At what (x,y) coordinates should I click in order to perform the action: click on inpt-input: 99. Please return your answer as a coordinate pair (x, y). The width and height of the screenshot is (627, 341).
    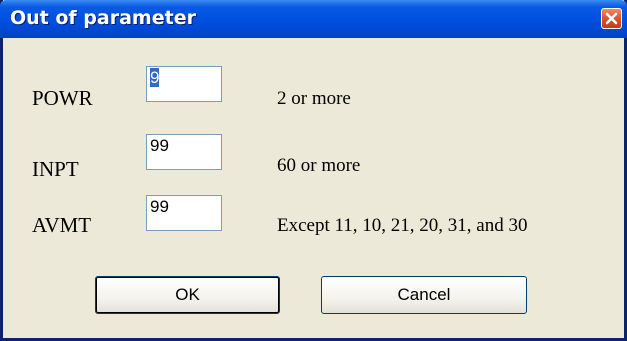
    Looking at the image, I should click on (184, 152).